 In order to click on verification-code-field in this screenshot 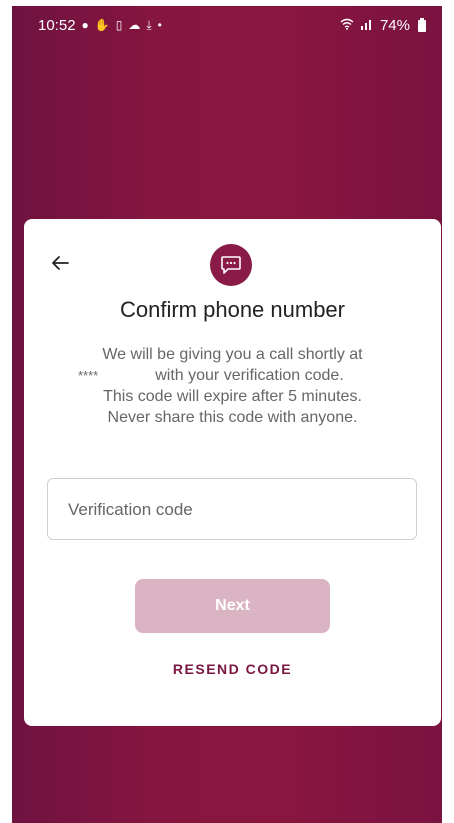, I will do `click(232, 509)`.